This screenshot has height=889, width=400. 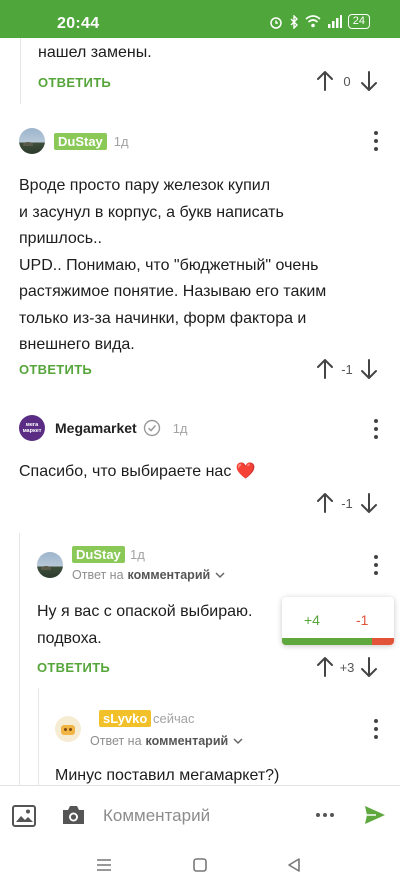 I want to click on vote-control: 0, so click(x=347, y=81).